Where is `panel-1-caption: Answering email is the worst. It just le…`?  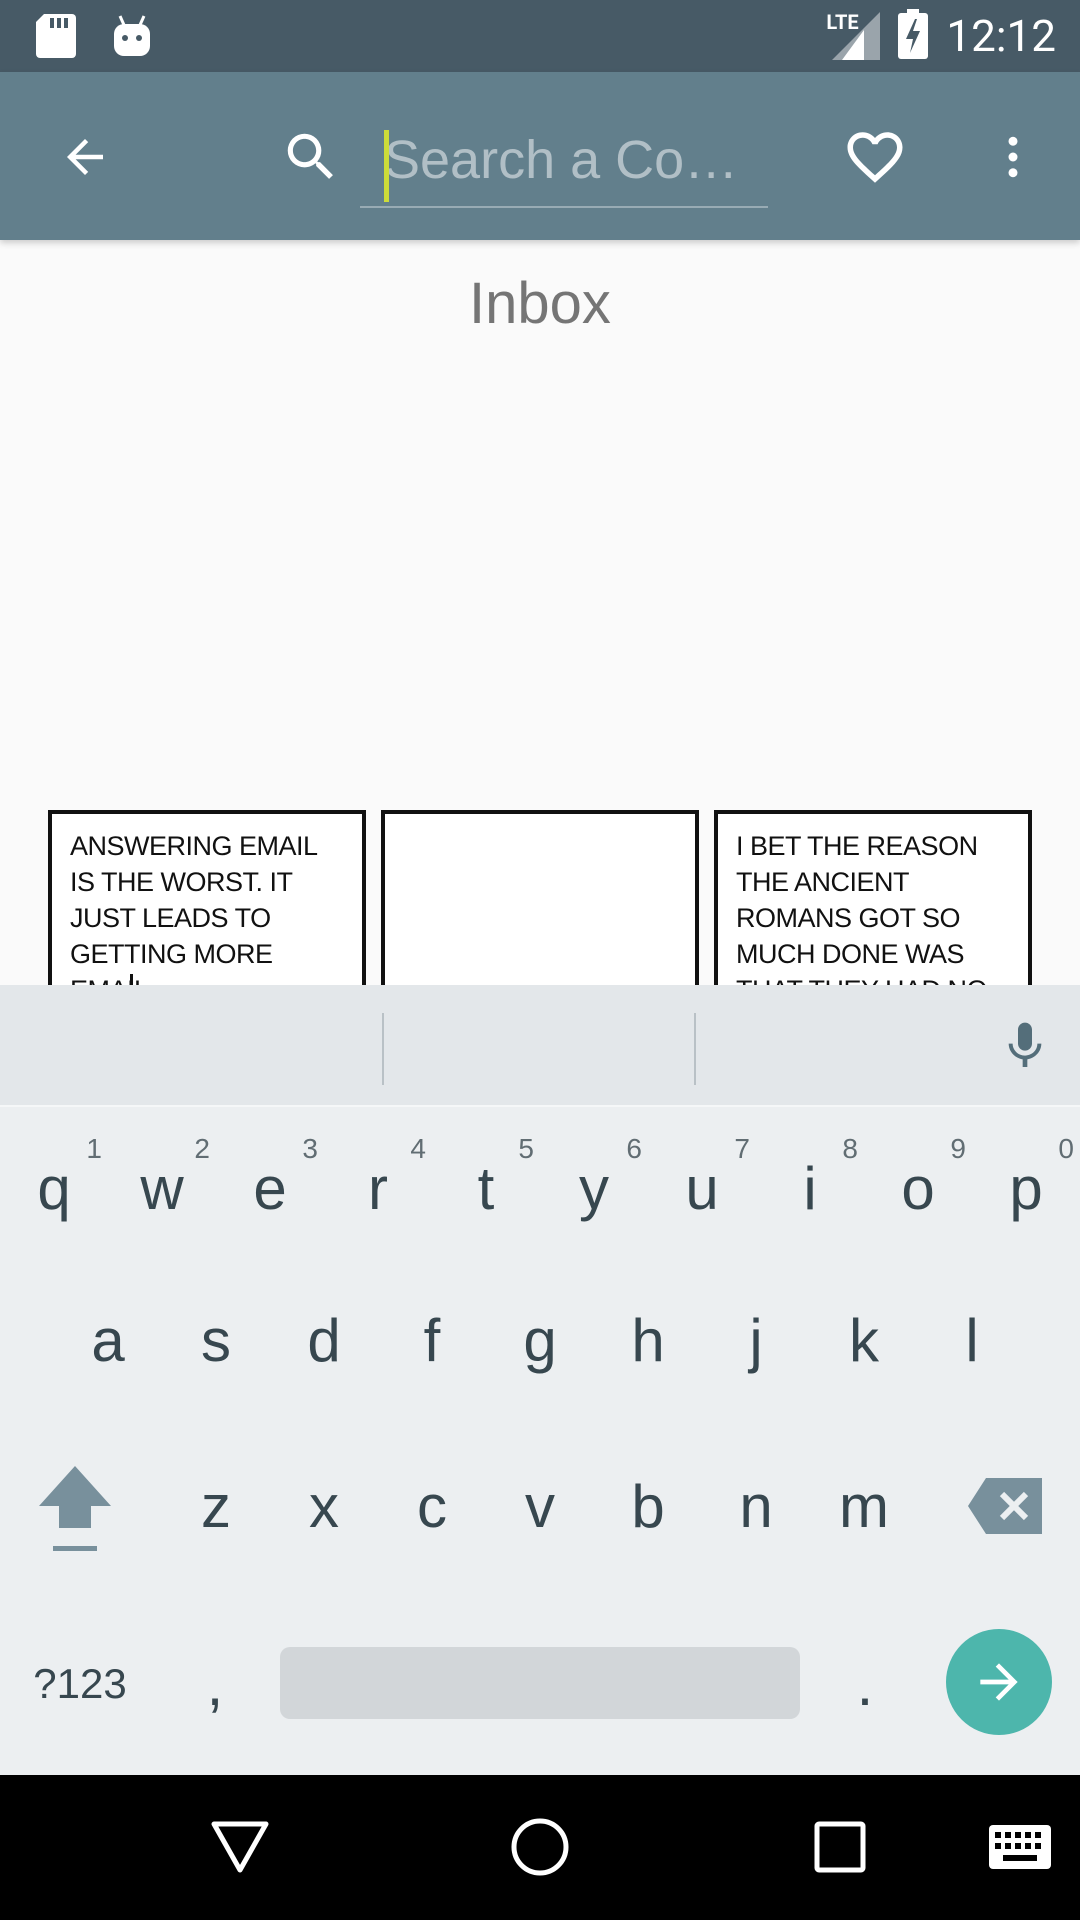 panel-1-caption: Answering email is the worst. It just le… is located at coordinates (193, 908).